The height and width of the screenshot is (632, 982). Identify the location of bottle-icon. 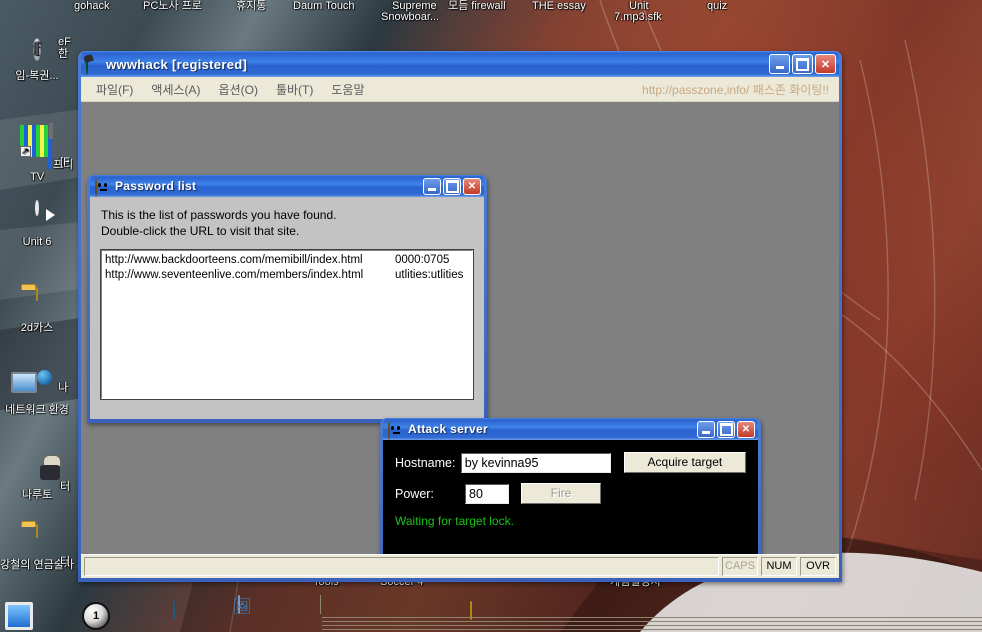
(179, 615).